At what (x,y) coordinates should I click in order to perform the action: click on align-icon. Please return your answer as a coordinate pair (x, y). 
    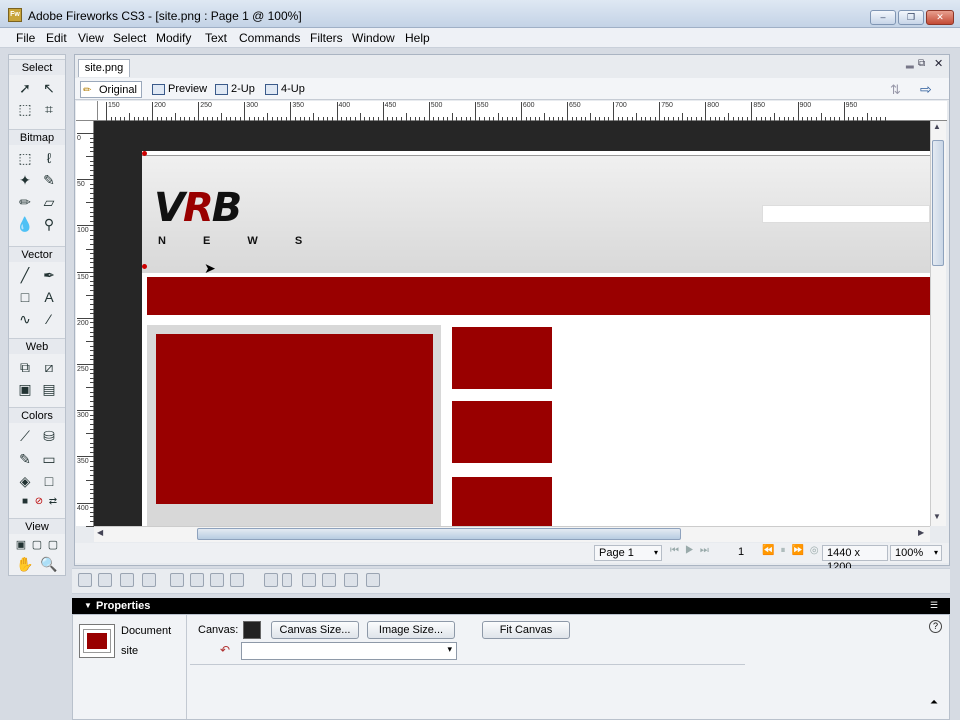
    Looking at the image, I should click on (271, 580).